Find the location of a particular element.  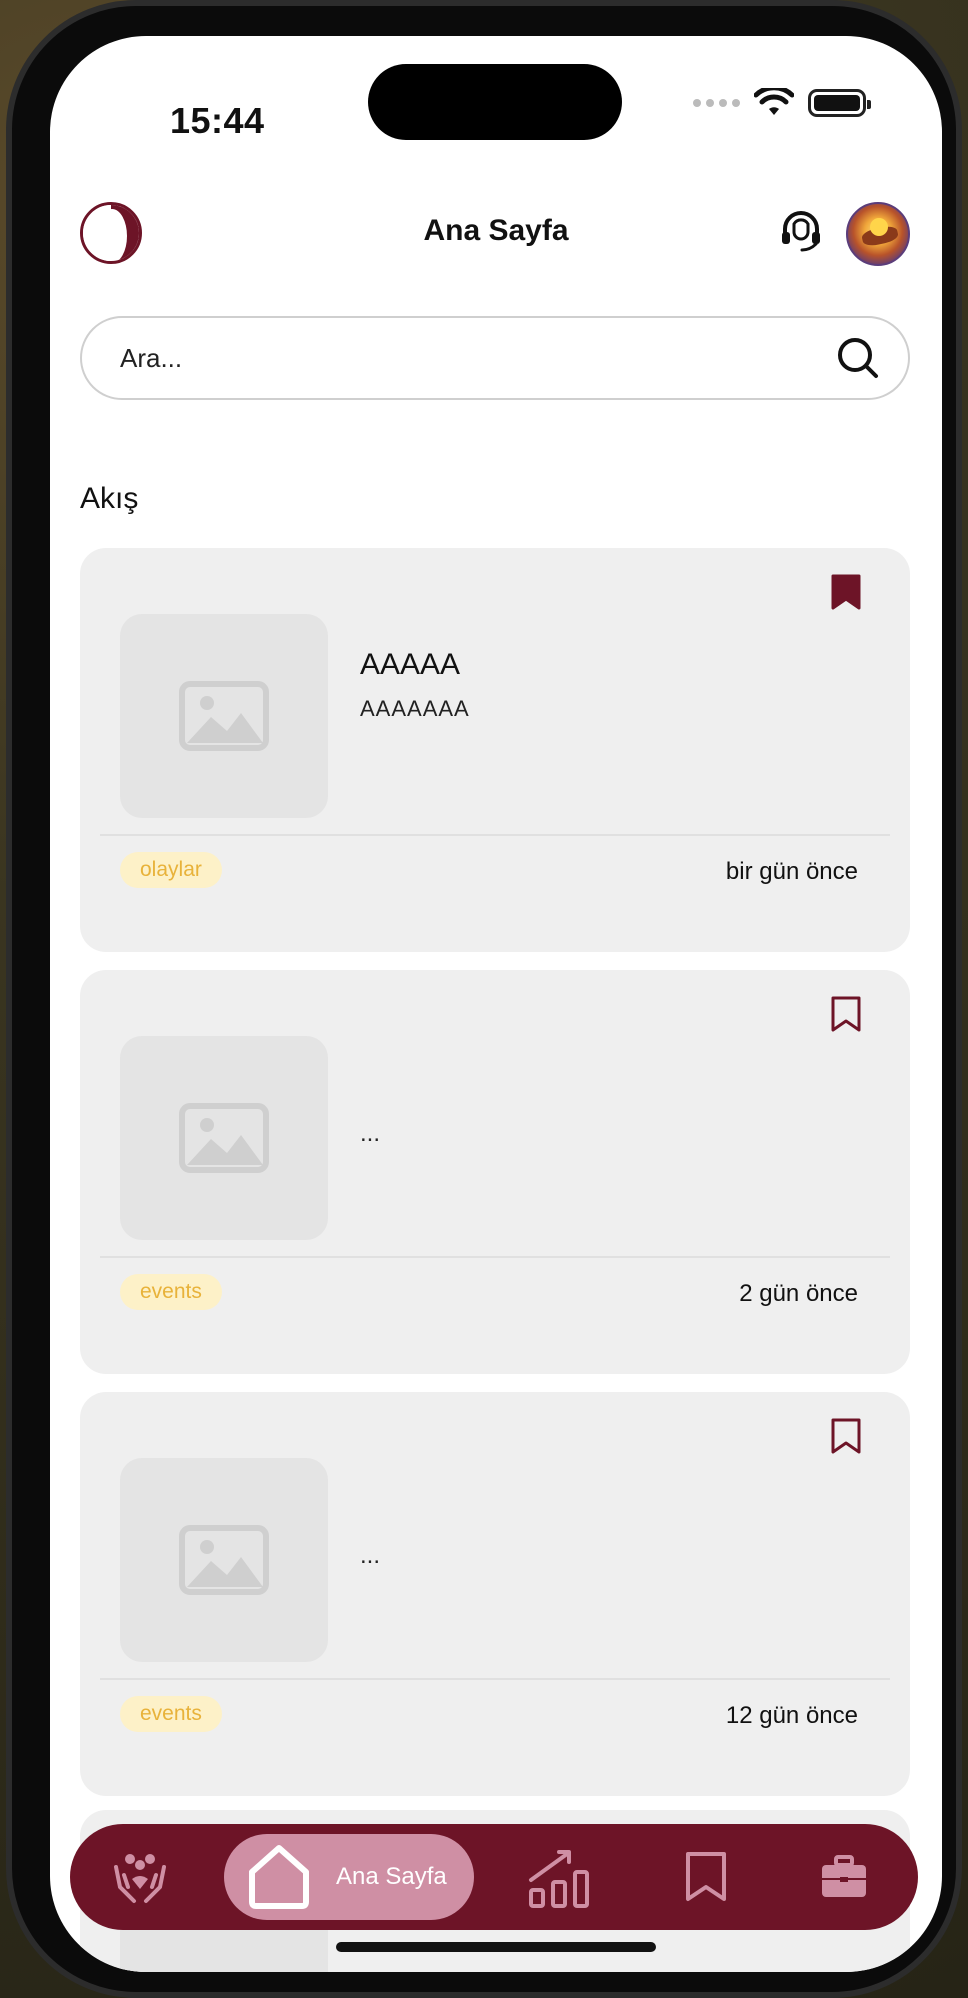

home-icon is located at coordinates (279, 1877).